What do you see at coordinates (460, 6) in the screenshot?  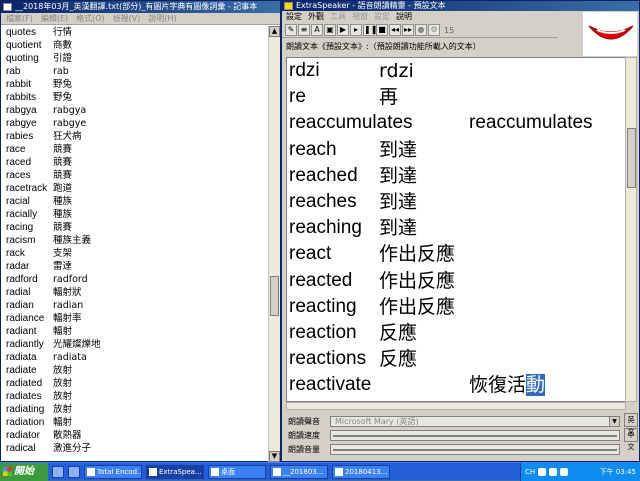 I see `extraspeaker-title-bar: ExtraSpeaker - 語音朗讀精靈 - 預設文本` at bounding box center [460, 6].